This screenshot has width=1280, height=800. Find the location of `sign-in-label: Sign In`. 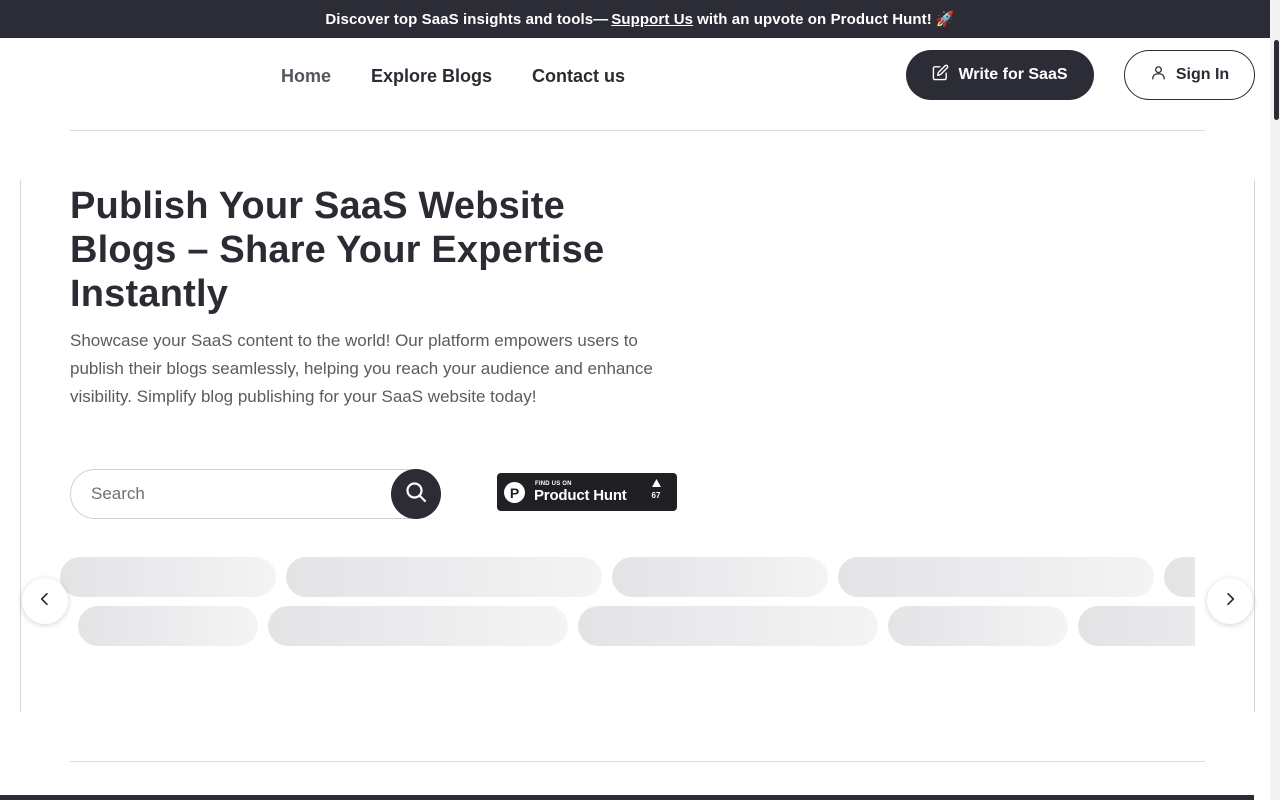

sign-in-label: Sign In is located at coordinates (1202, 74).